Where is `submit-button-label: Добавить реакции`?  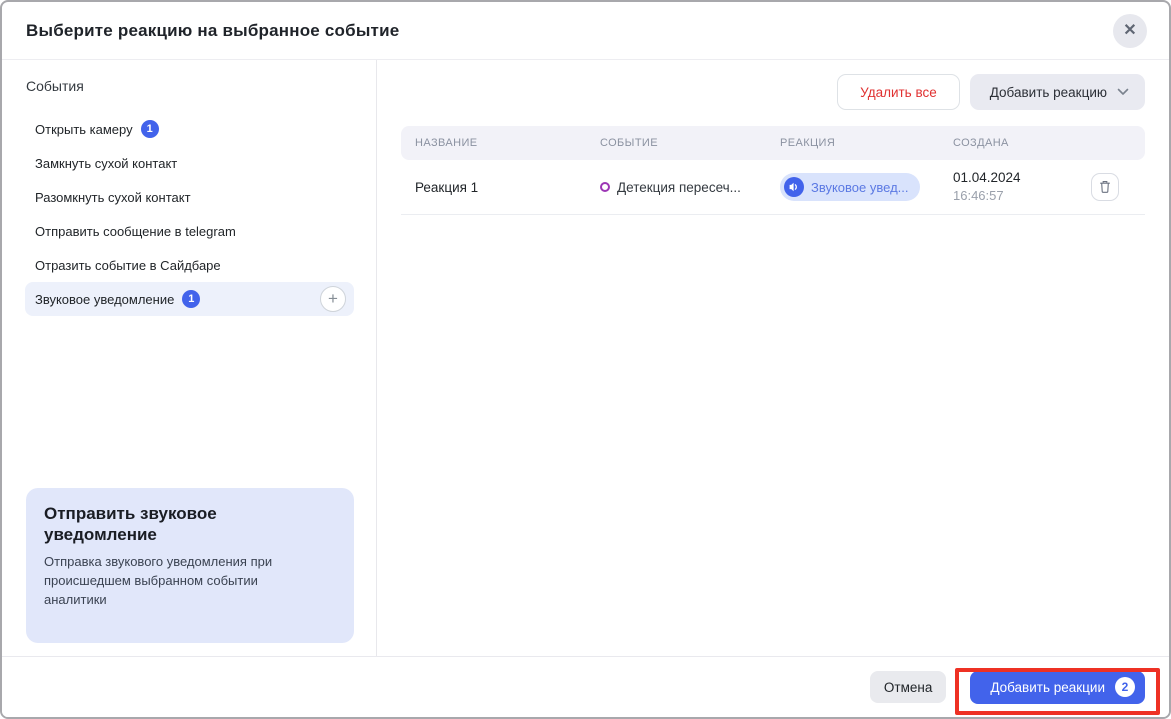
submit-button-label: Добавить реакции is located at coordinates (1047, 687).